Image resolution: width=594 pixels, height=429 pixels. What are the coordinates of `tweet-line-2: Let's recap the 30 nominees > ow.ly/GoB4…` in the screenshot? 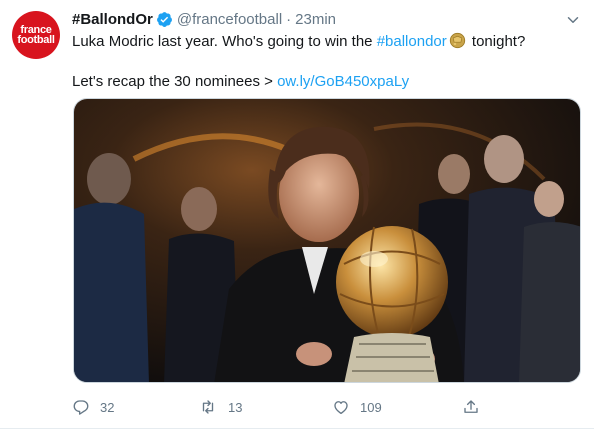 It's located at (327, 81).